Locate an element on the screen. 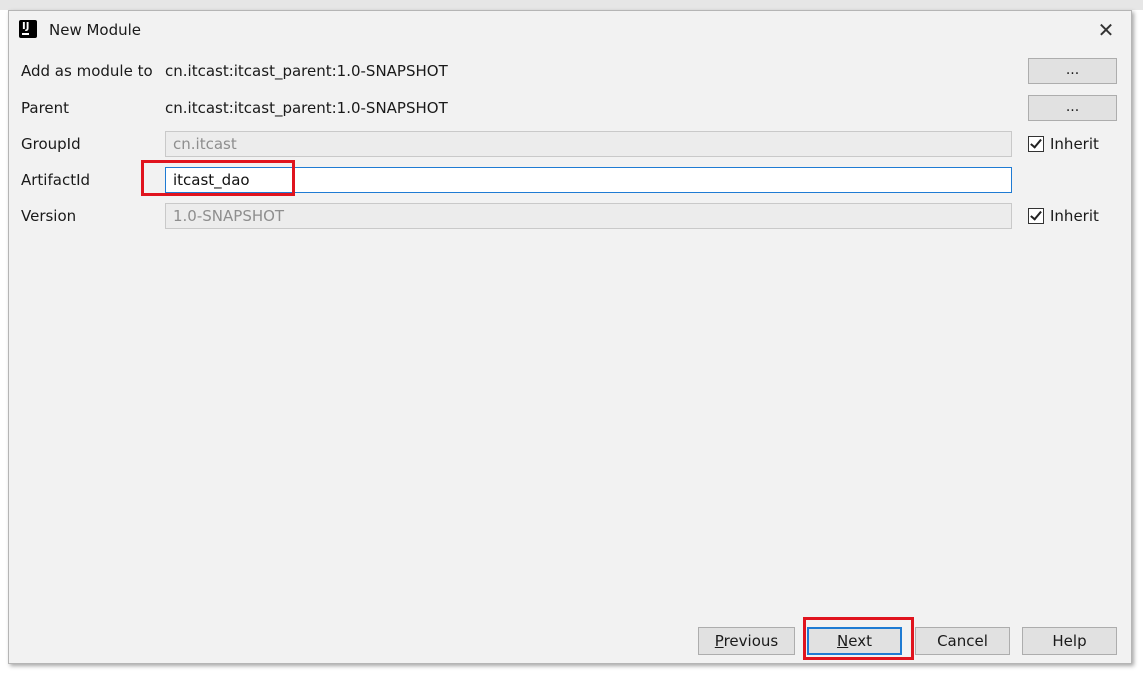 This screenshot has width=1143, height=677. version-inherit-checkbox: Inherit is located at coordinates (1063, 216).